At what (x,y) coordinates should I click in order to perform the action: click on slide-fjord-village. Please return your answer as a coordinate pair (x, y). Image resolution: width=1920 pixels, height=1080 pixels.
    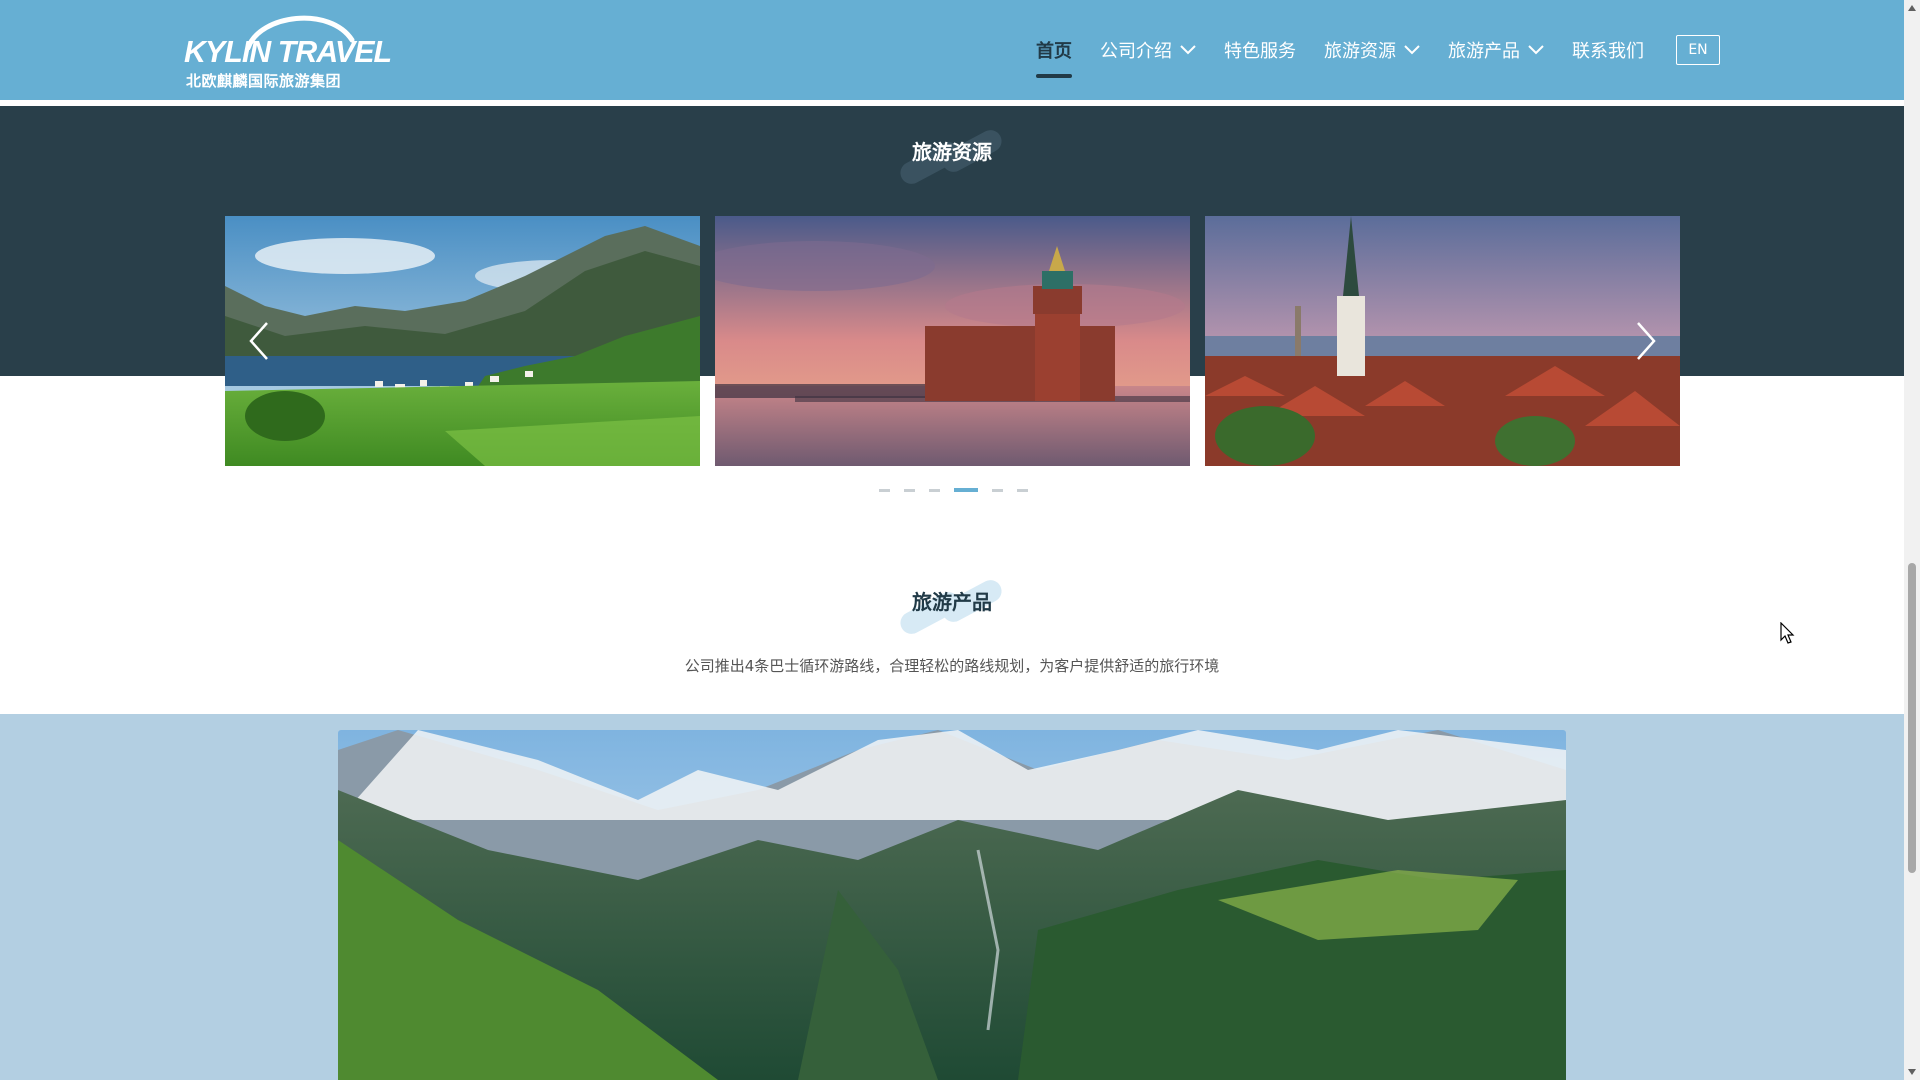
    Looking at the image, I should click on (462, 341).